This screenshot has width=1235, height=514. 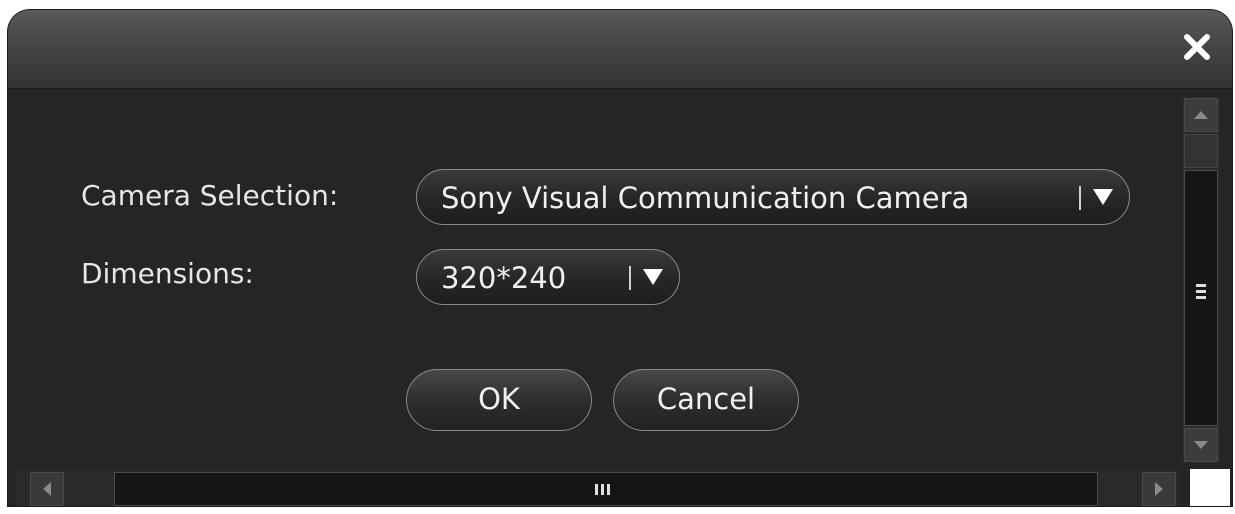 What do you see at coordinates (1201, 151) in the screenshot?
I see `scroll-track` at bounding box center [1201, 151].